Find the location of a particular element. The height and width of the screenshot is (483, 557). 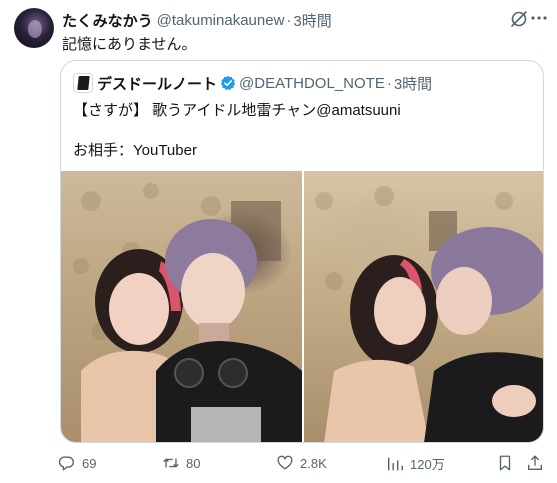

share-button is located at coordinates (535, 463).